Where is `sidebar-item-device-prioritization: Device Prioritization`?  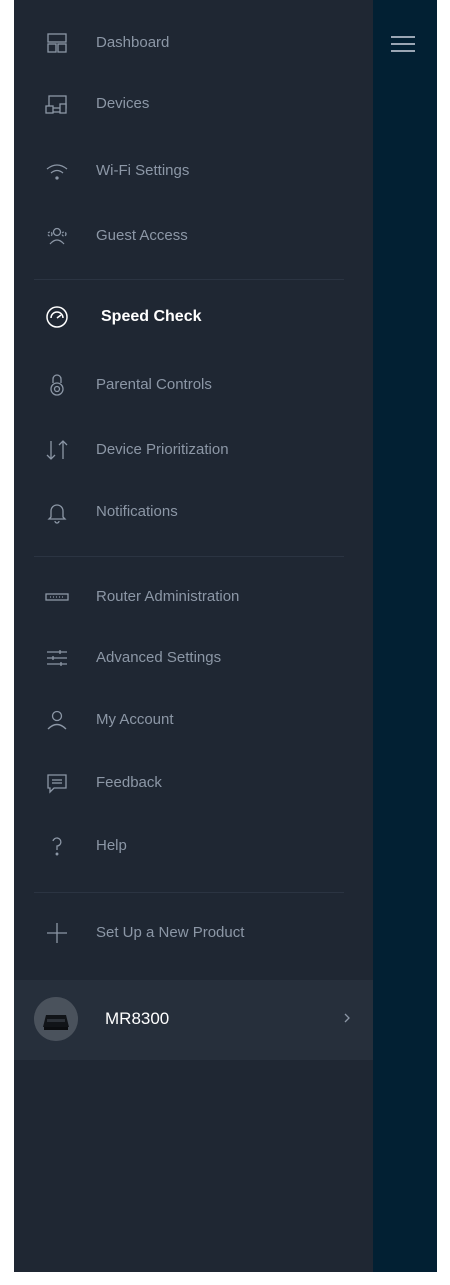 sidebar-item-device-prioritization: Device Prioritization is located at coordinates (193, 450).